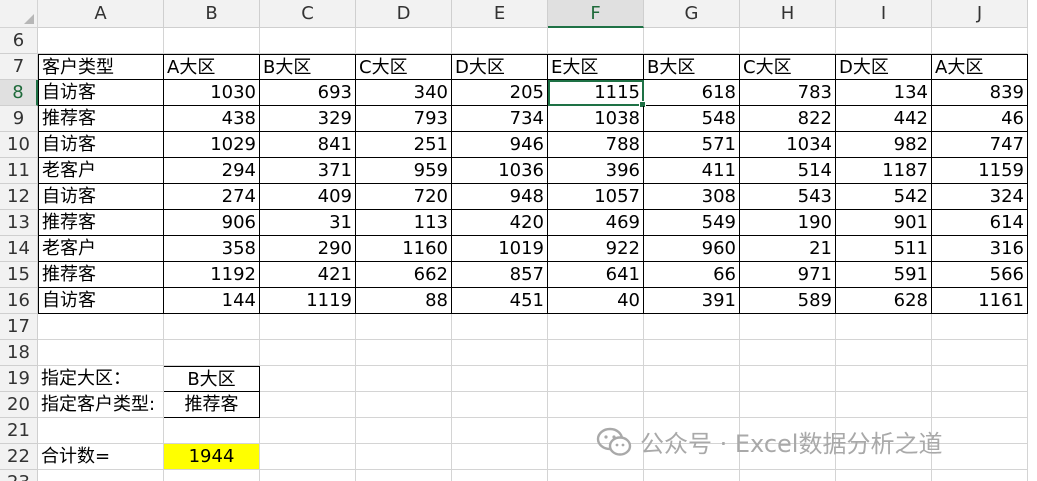 Image resolution: width=1037 pixels, height=481 pixels. What do you see at coordinates (19, 275) in the screenshot?
I see `row-header-15: 15` at bounding box center [19, 275].